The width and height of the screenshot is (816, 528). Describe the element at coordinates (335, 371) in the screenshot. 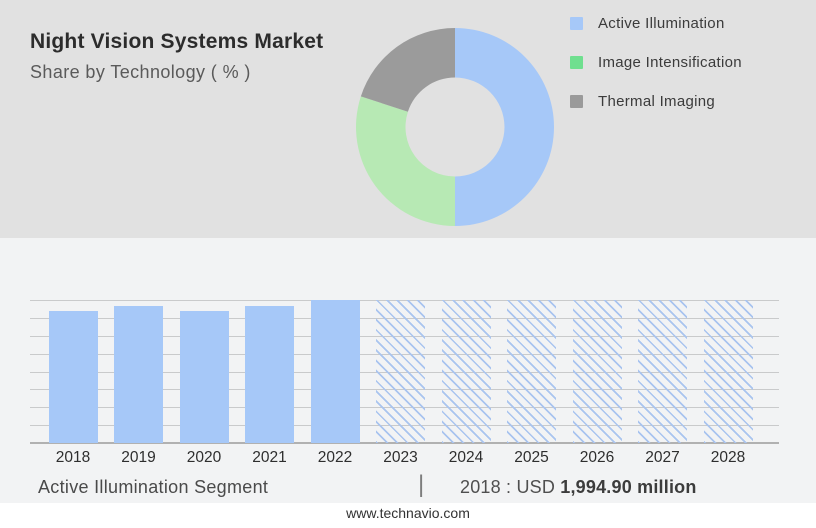

I see `bar-2022-historical` at that location.